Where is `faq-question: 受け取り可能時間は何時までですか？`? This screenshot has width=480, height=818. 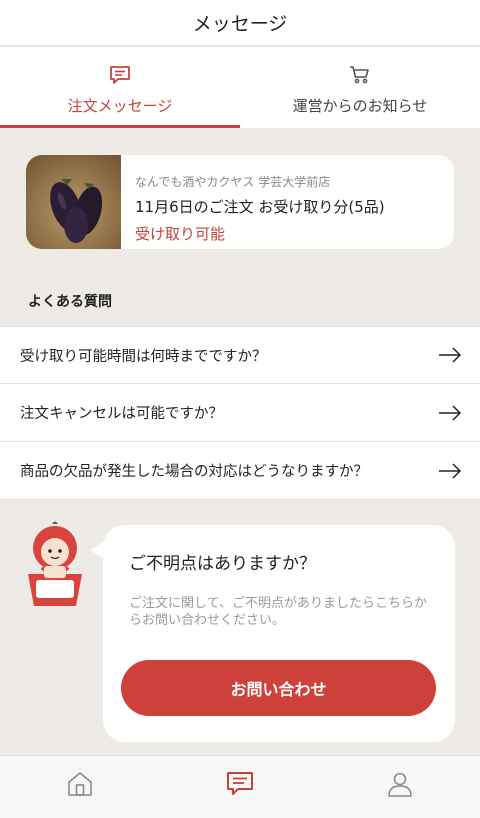
faq-question: 受け取り可能時間は何時までですか？ is located at coordinates (143, 356).